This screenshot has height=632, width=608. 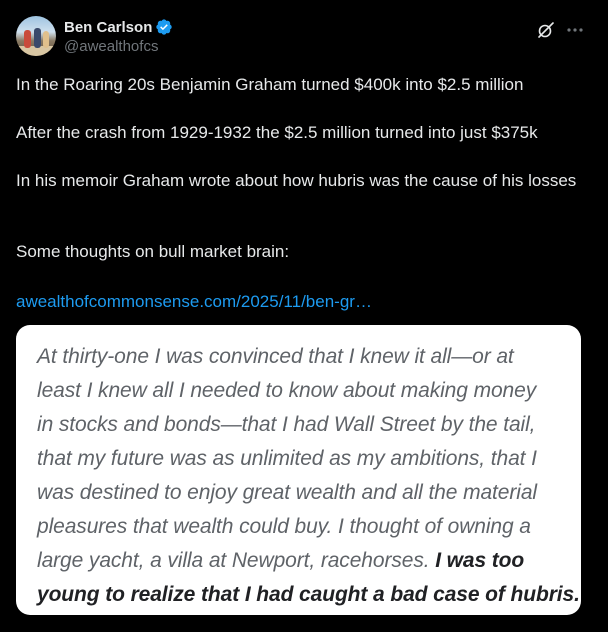 What do you see at coordinates (546, 30) in the screenshot?
I see `grok-icon` at bounding box center [546, 30].